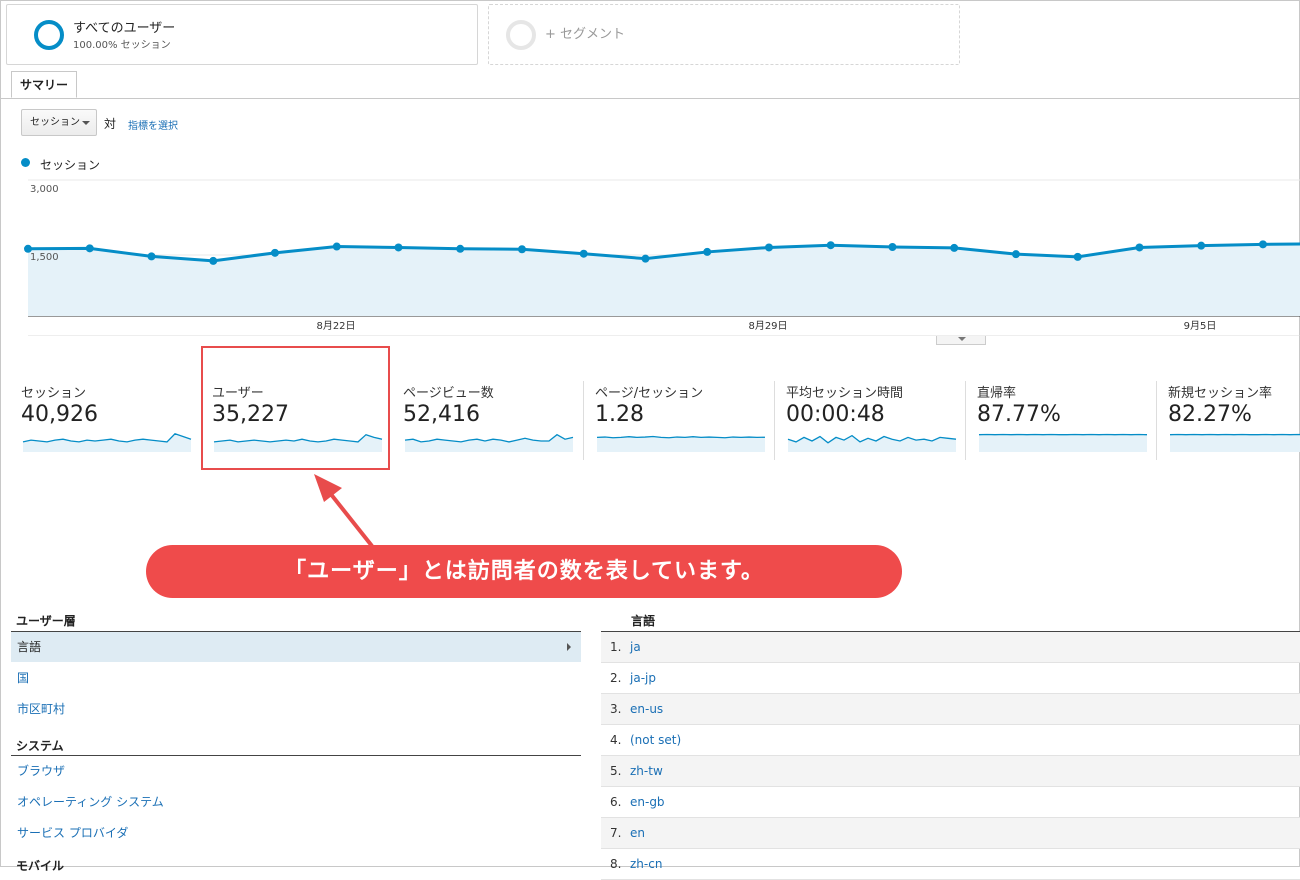 Image resolution: width=1300 pixels, height=880 pixels. What do you see at coordinates (296, 802) in the screenshot?
I see `nav-item-os: オペレーティング システム` at bounding box center [296, 802].